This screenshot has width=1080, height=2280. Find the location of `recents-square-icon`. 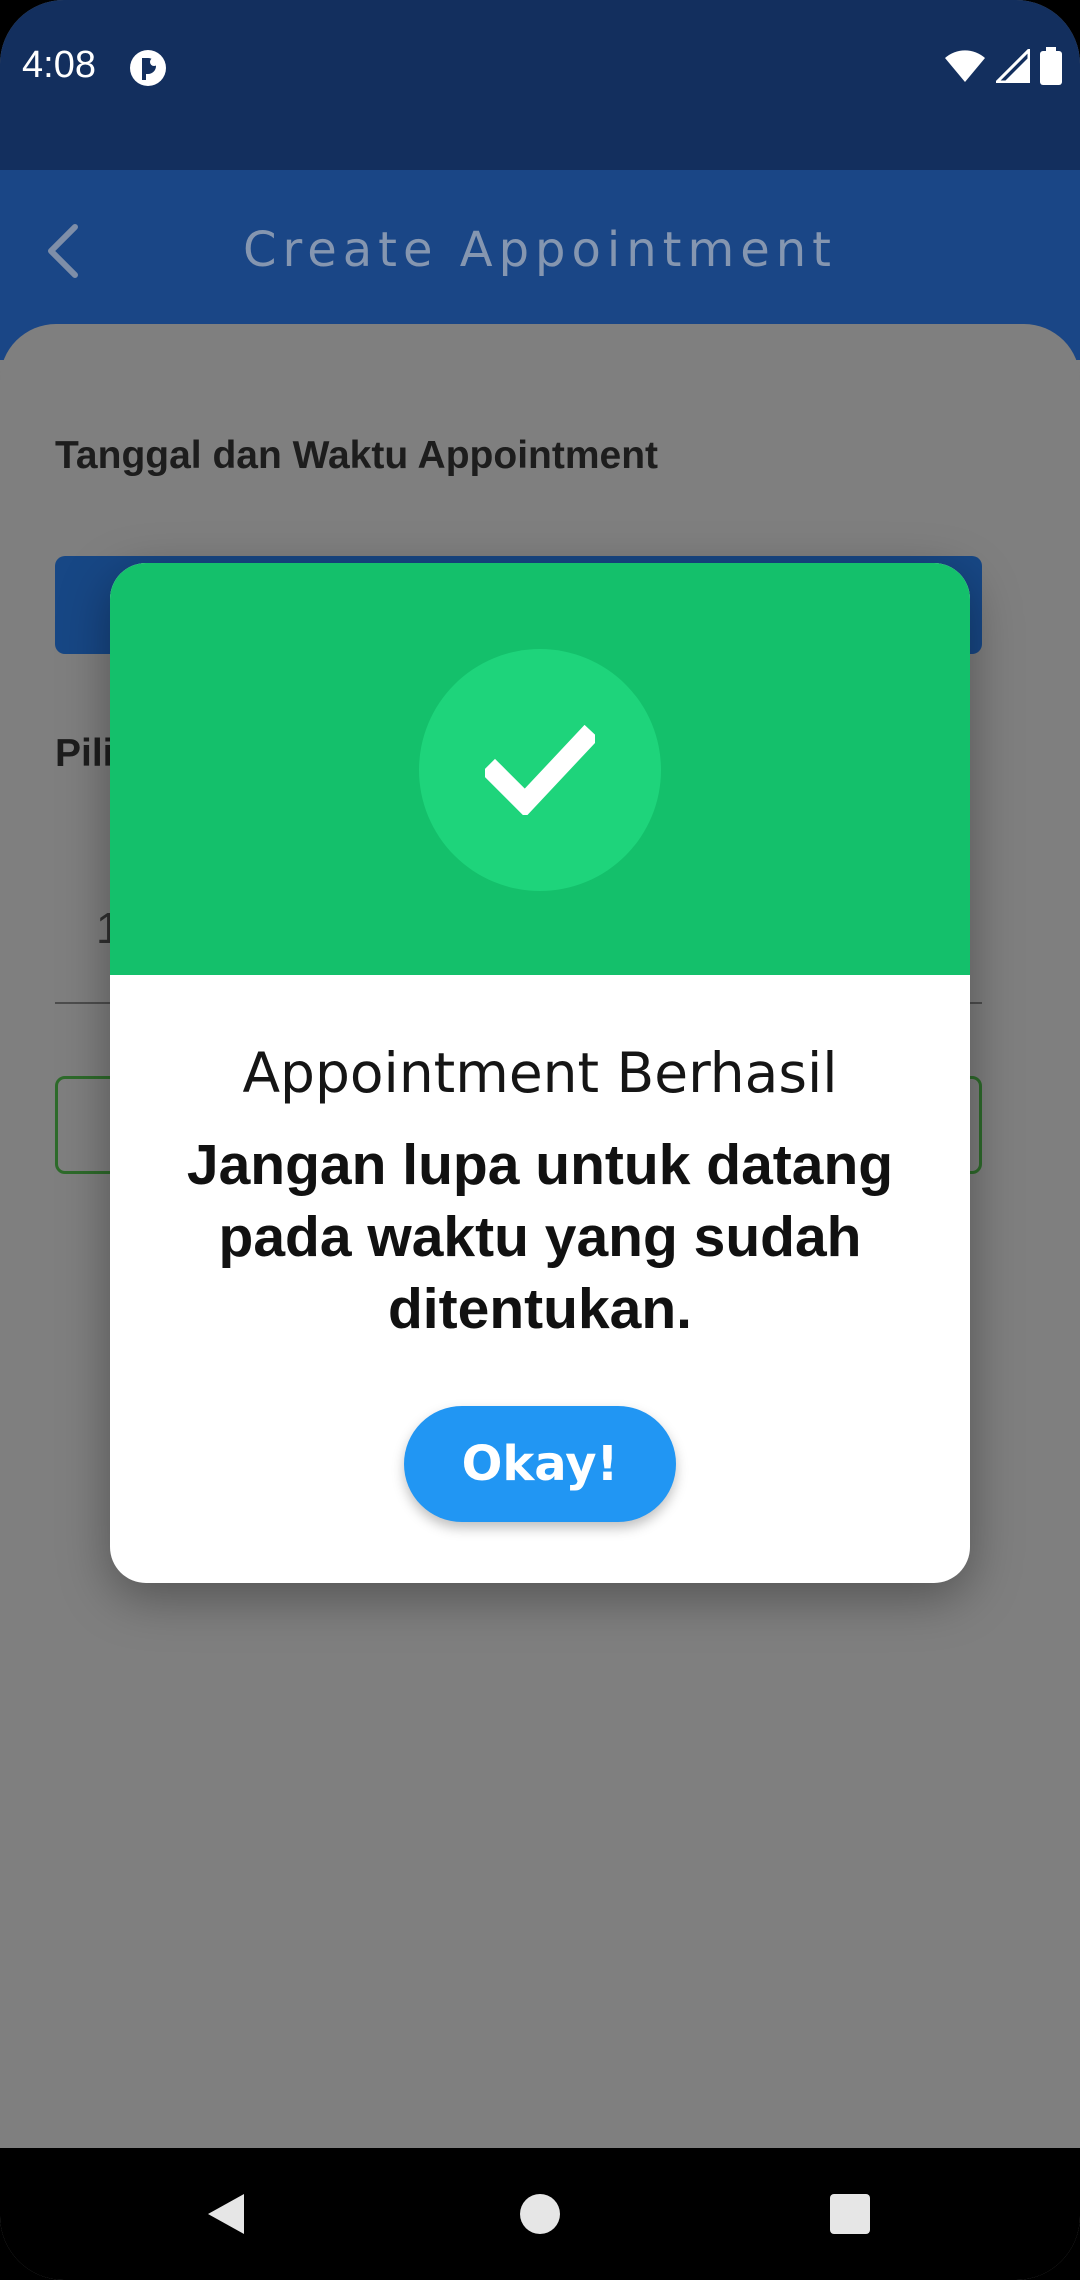

recents-square-icon is located at coordinates (850, 2214).